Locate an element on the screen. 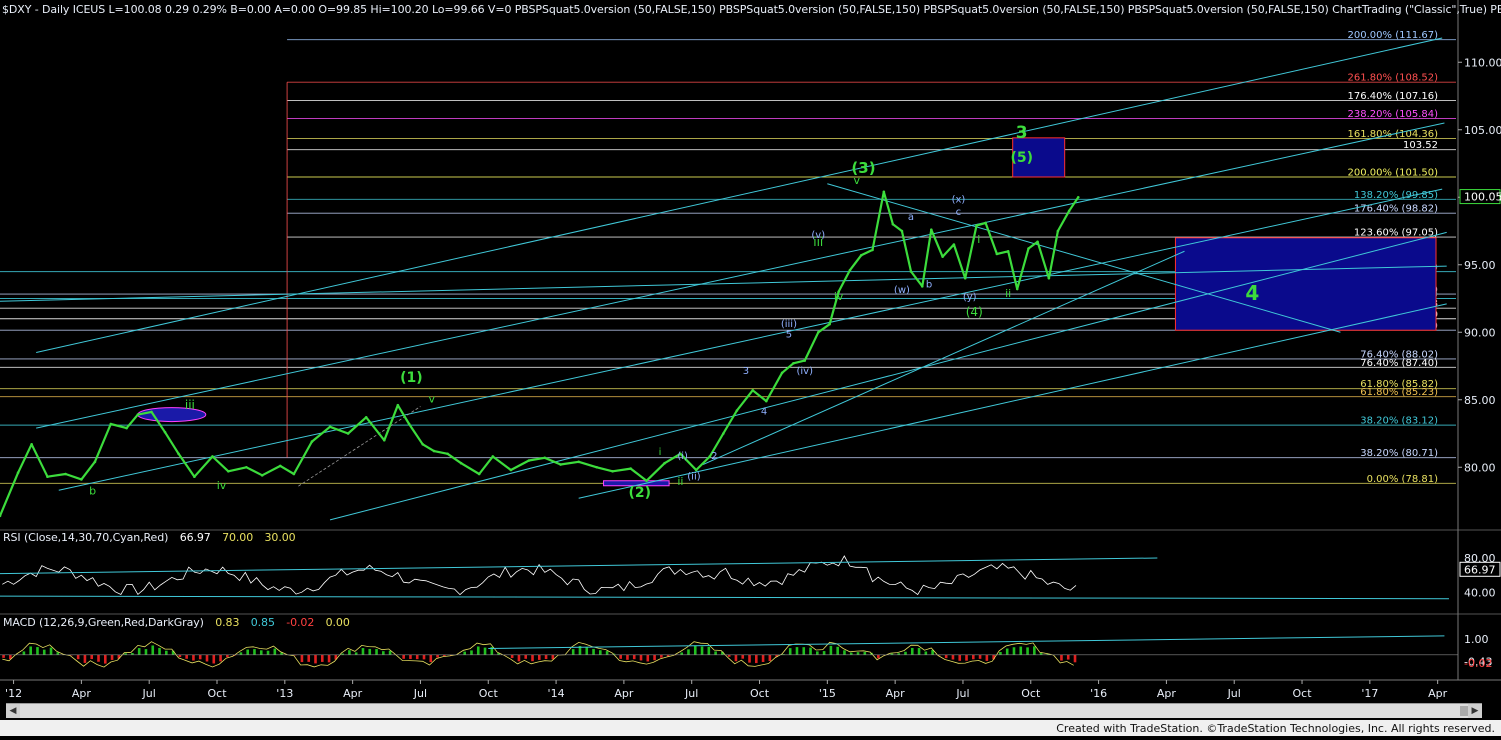 Image resolution: width=1501 pixels, height=740 pixels. wave-label: (x) is located at coordinates (959, 200).